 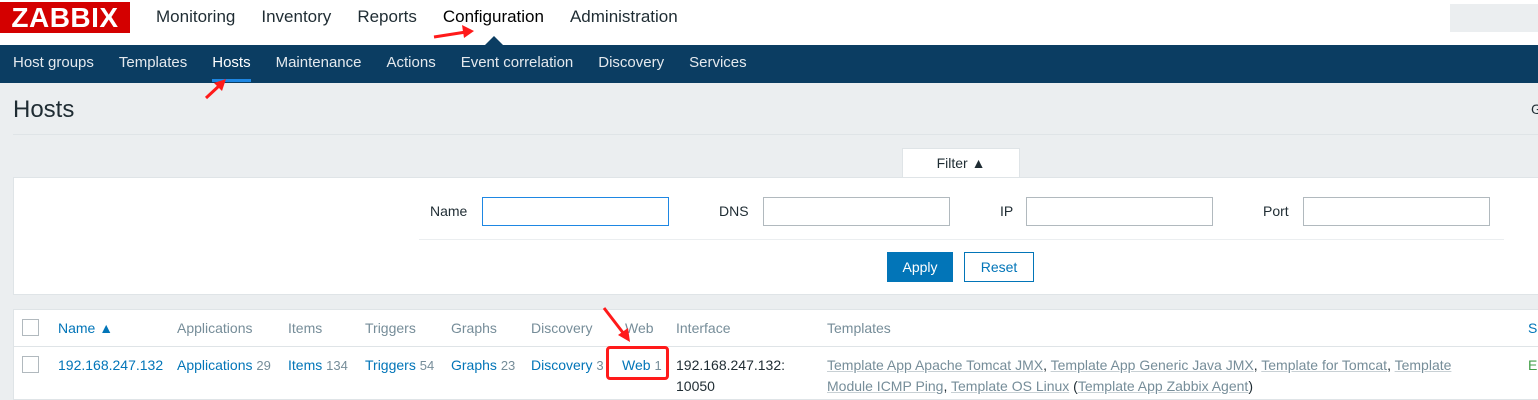 What do you see at coordinates (1532, 328) in the screenshot?
I see `col-status-header: S` at bounding box center [1532, 328].